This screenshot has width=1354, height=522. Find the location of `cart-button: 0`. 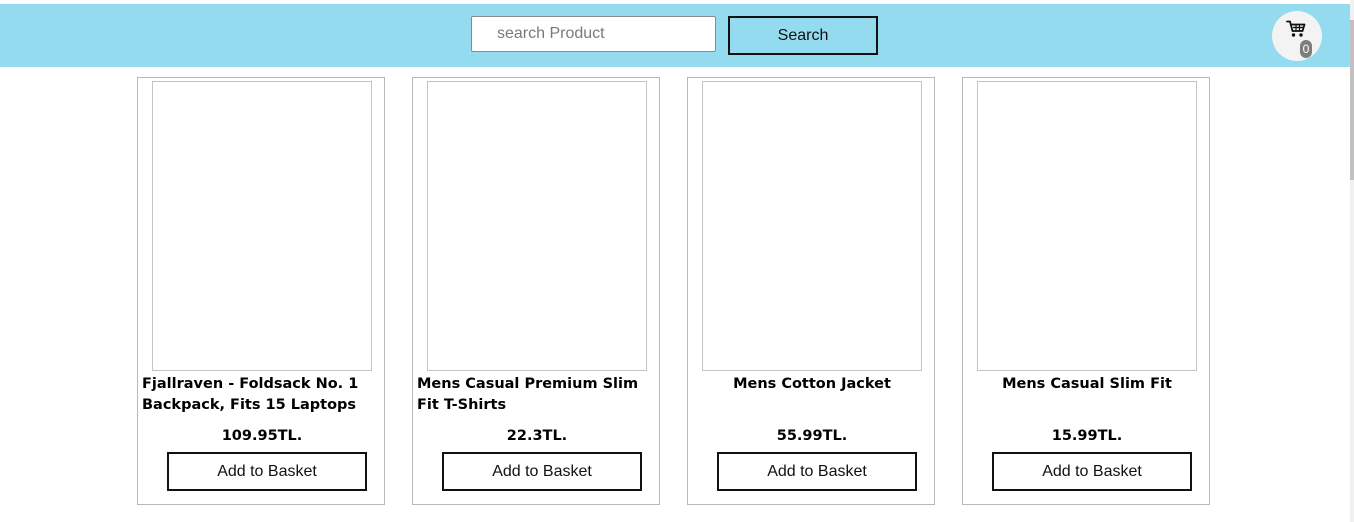

cart-button: 0 is located at coordinates (1297, 36).